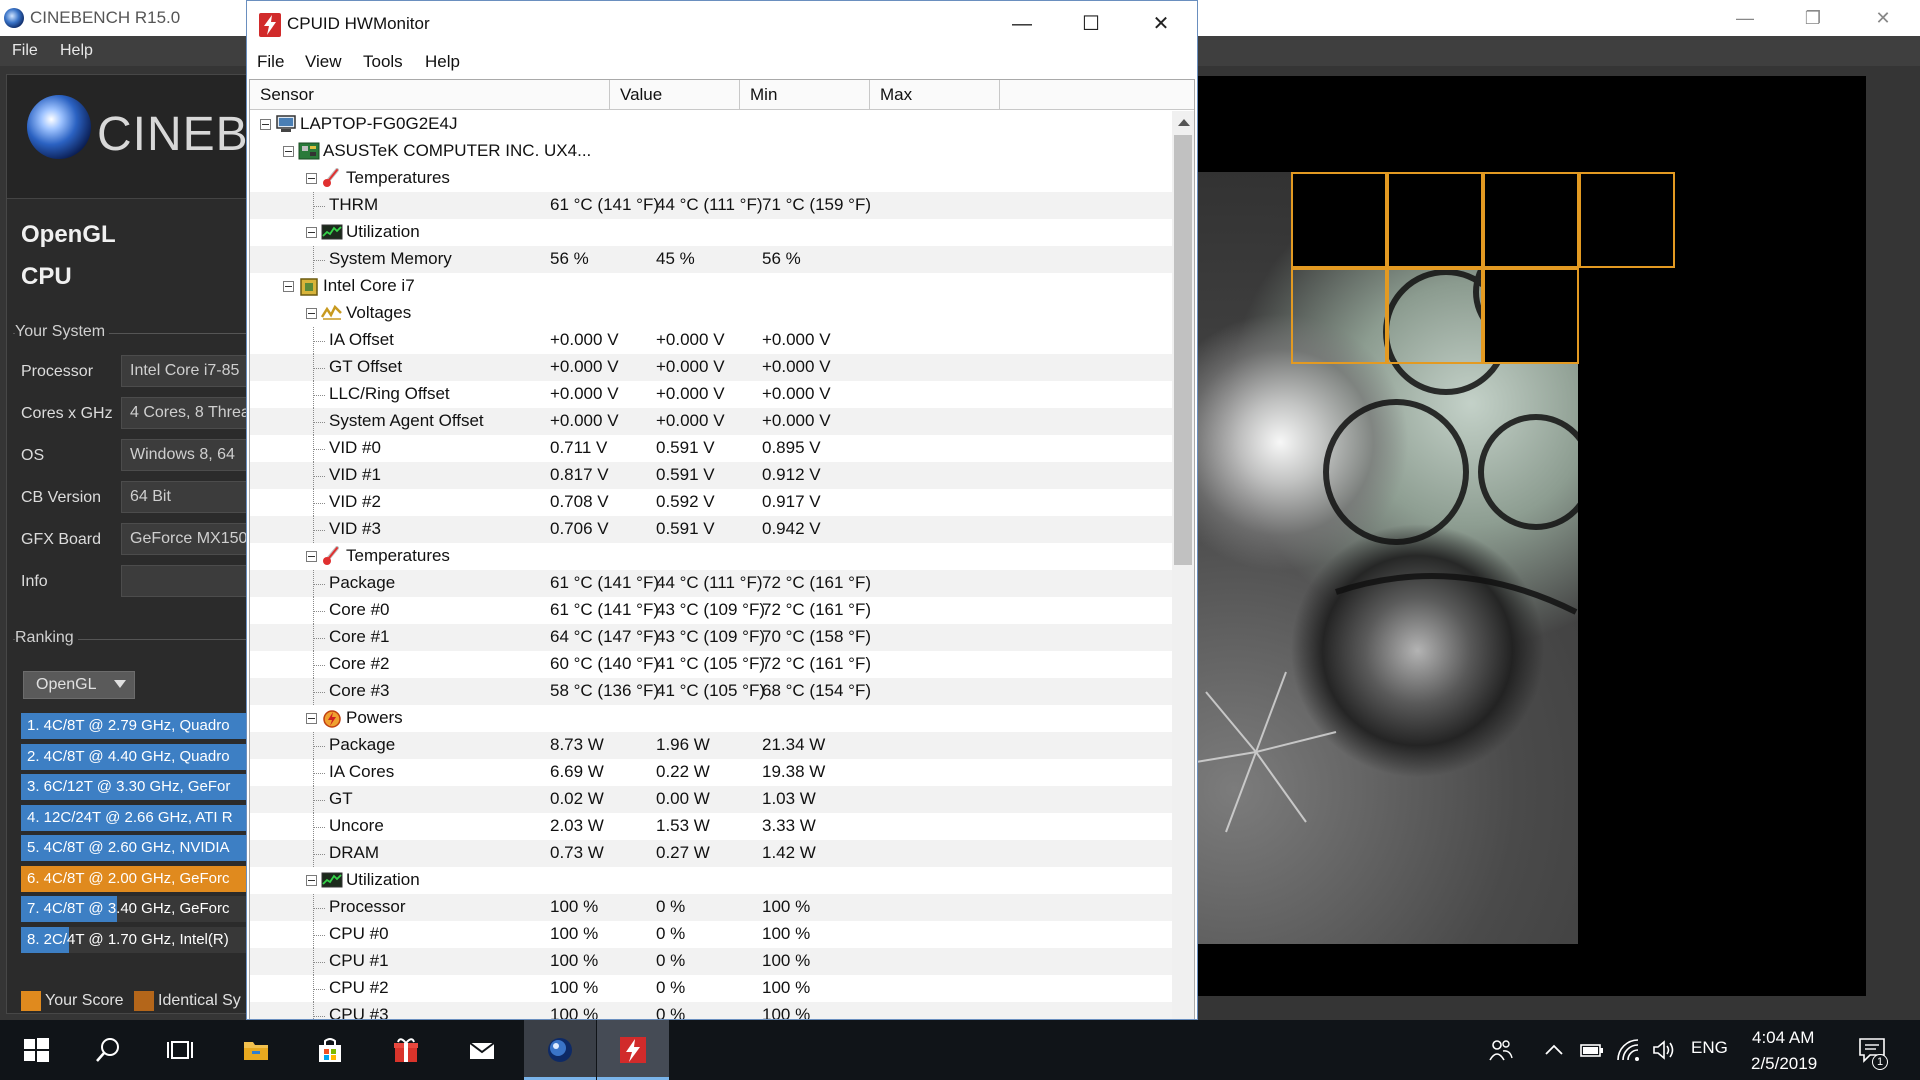  What do you see at coordinates (430, 95) in the screenshot?
I see `column-header-sensor: Sensor` at bounding box center [430, 95].